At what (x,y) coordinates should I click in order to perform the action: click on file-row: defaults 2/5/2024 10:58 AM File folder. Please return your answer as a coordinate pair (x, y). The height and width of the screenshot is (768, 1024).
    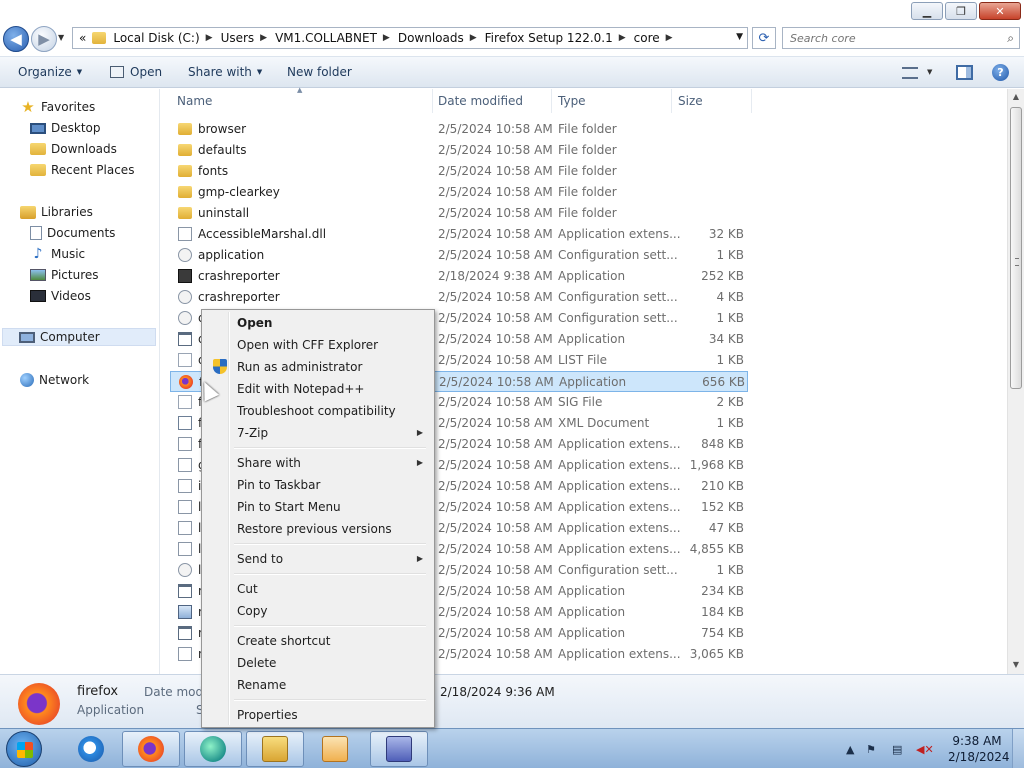
    Looking at the image, I should click on (459, 150).